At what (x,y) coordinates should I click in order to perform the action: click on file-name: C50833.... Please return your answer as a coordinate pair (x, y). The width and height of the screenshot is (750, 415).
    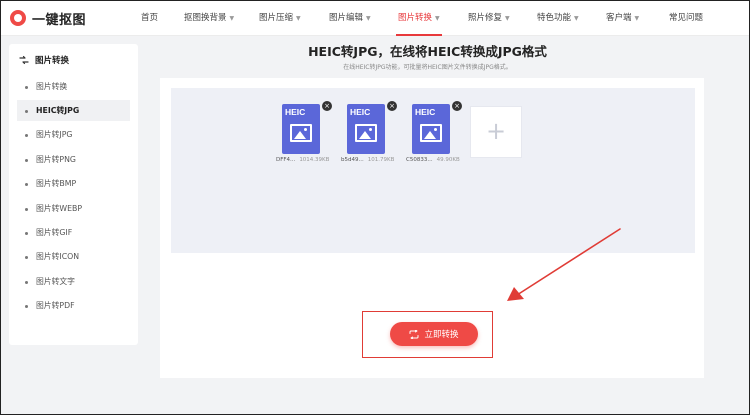
    Looking at the image, I should click on (419, 160).